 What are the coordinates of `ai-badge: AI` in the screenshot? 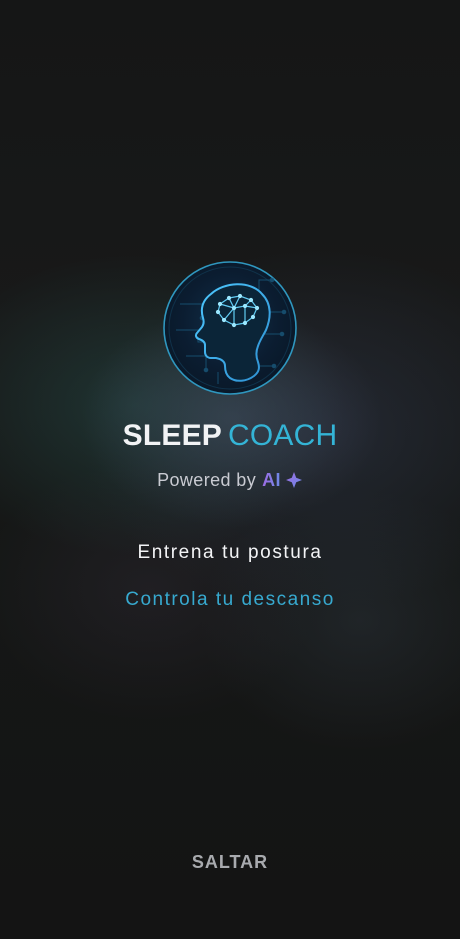 It's located at (271, 480).